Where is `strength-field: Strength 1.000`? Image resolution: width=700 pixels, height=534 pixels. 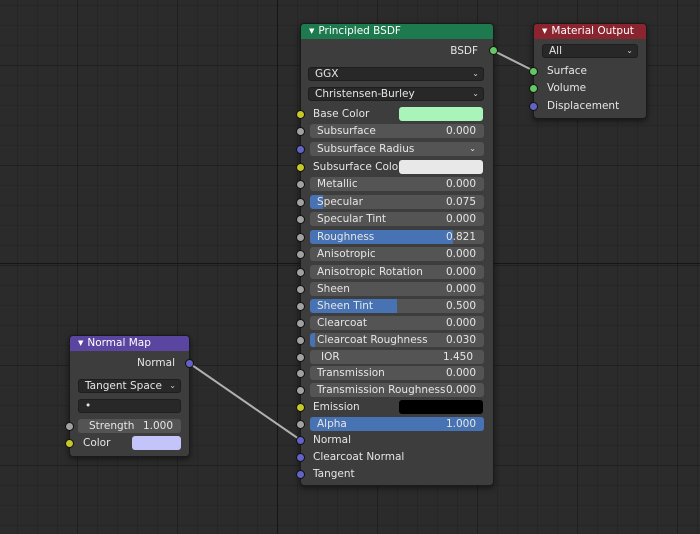 strength-field: Strength 1.000 is located at coordinates (129, 426).